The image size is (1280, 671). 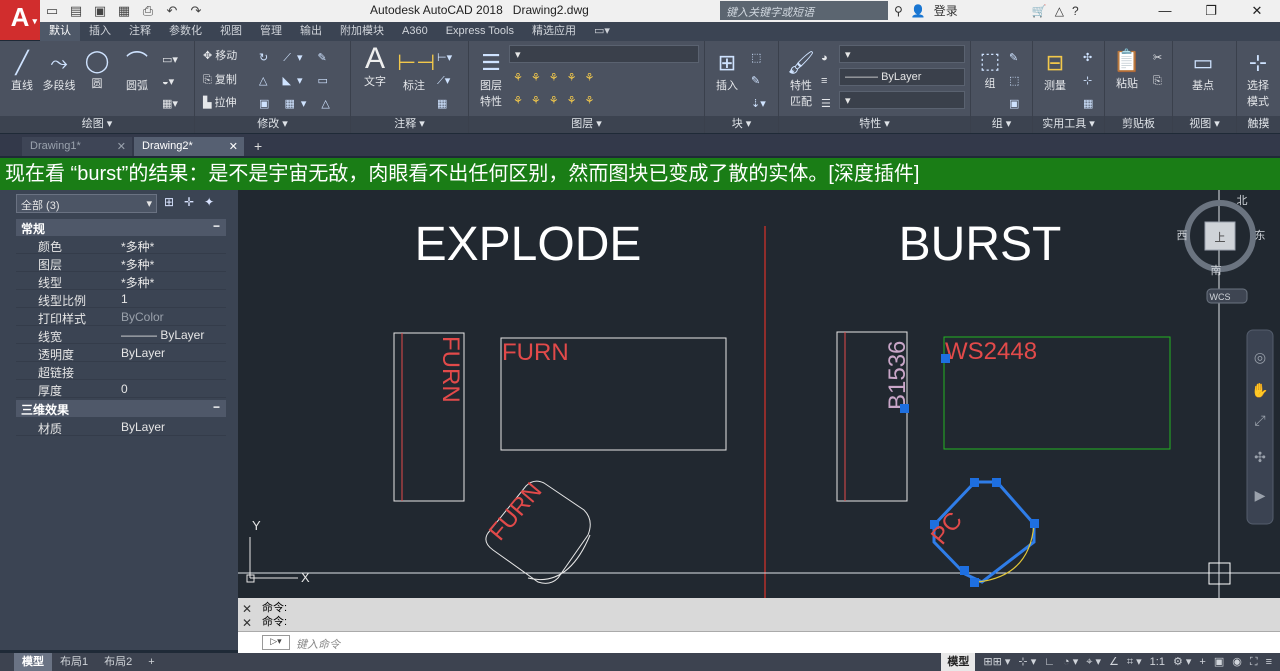 What do you see at coordinates (557, 77) in the screenshot?
I see `layer-tools-row1: ⚘⚘⚘⚘⚘` at bounding box center [557, 77].